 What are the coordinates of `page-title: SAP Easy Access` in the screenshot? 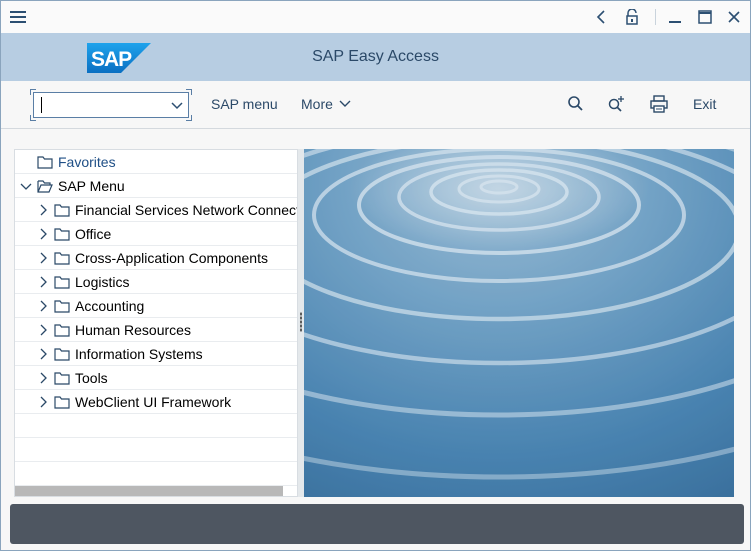 It's located at (375, 56).